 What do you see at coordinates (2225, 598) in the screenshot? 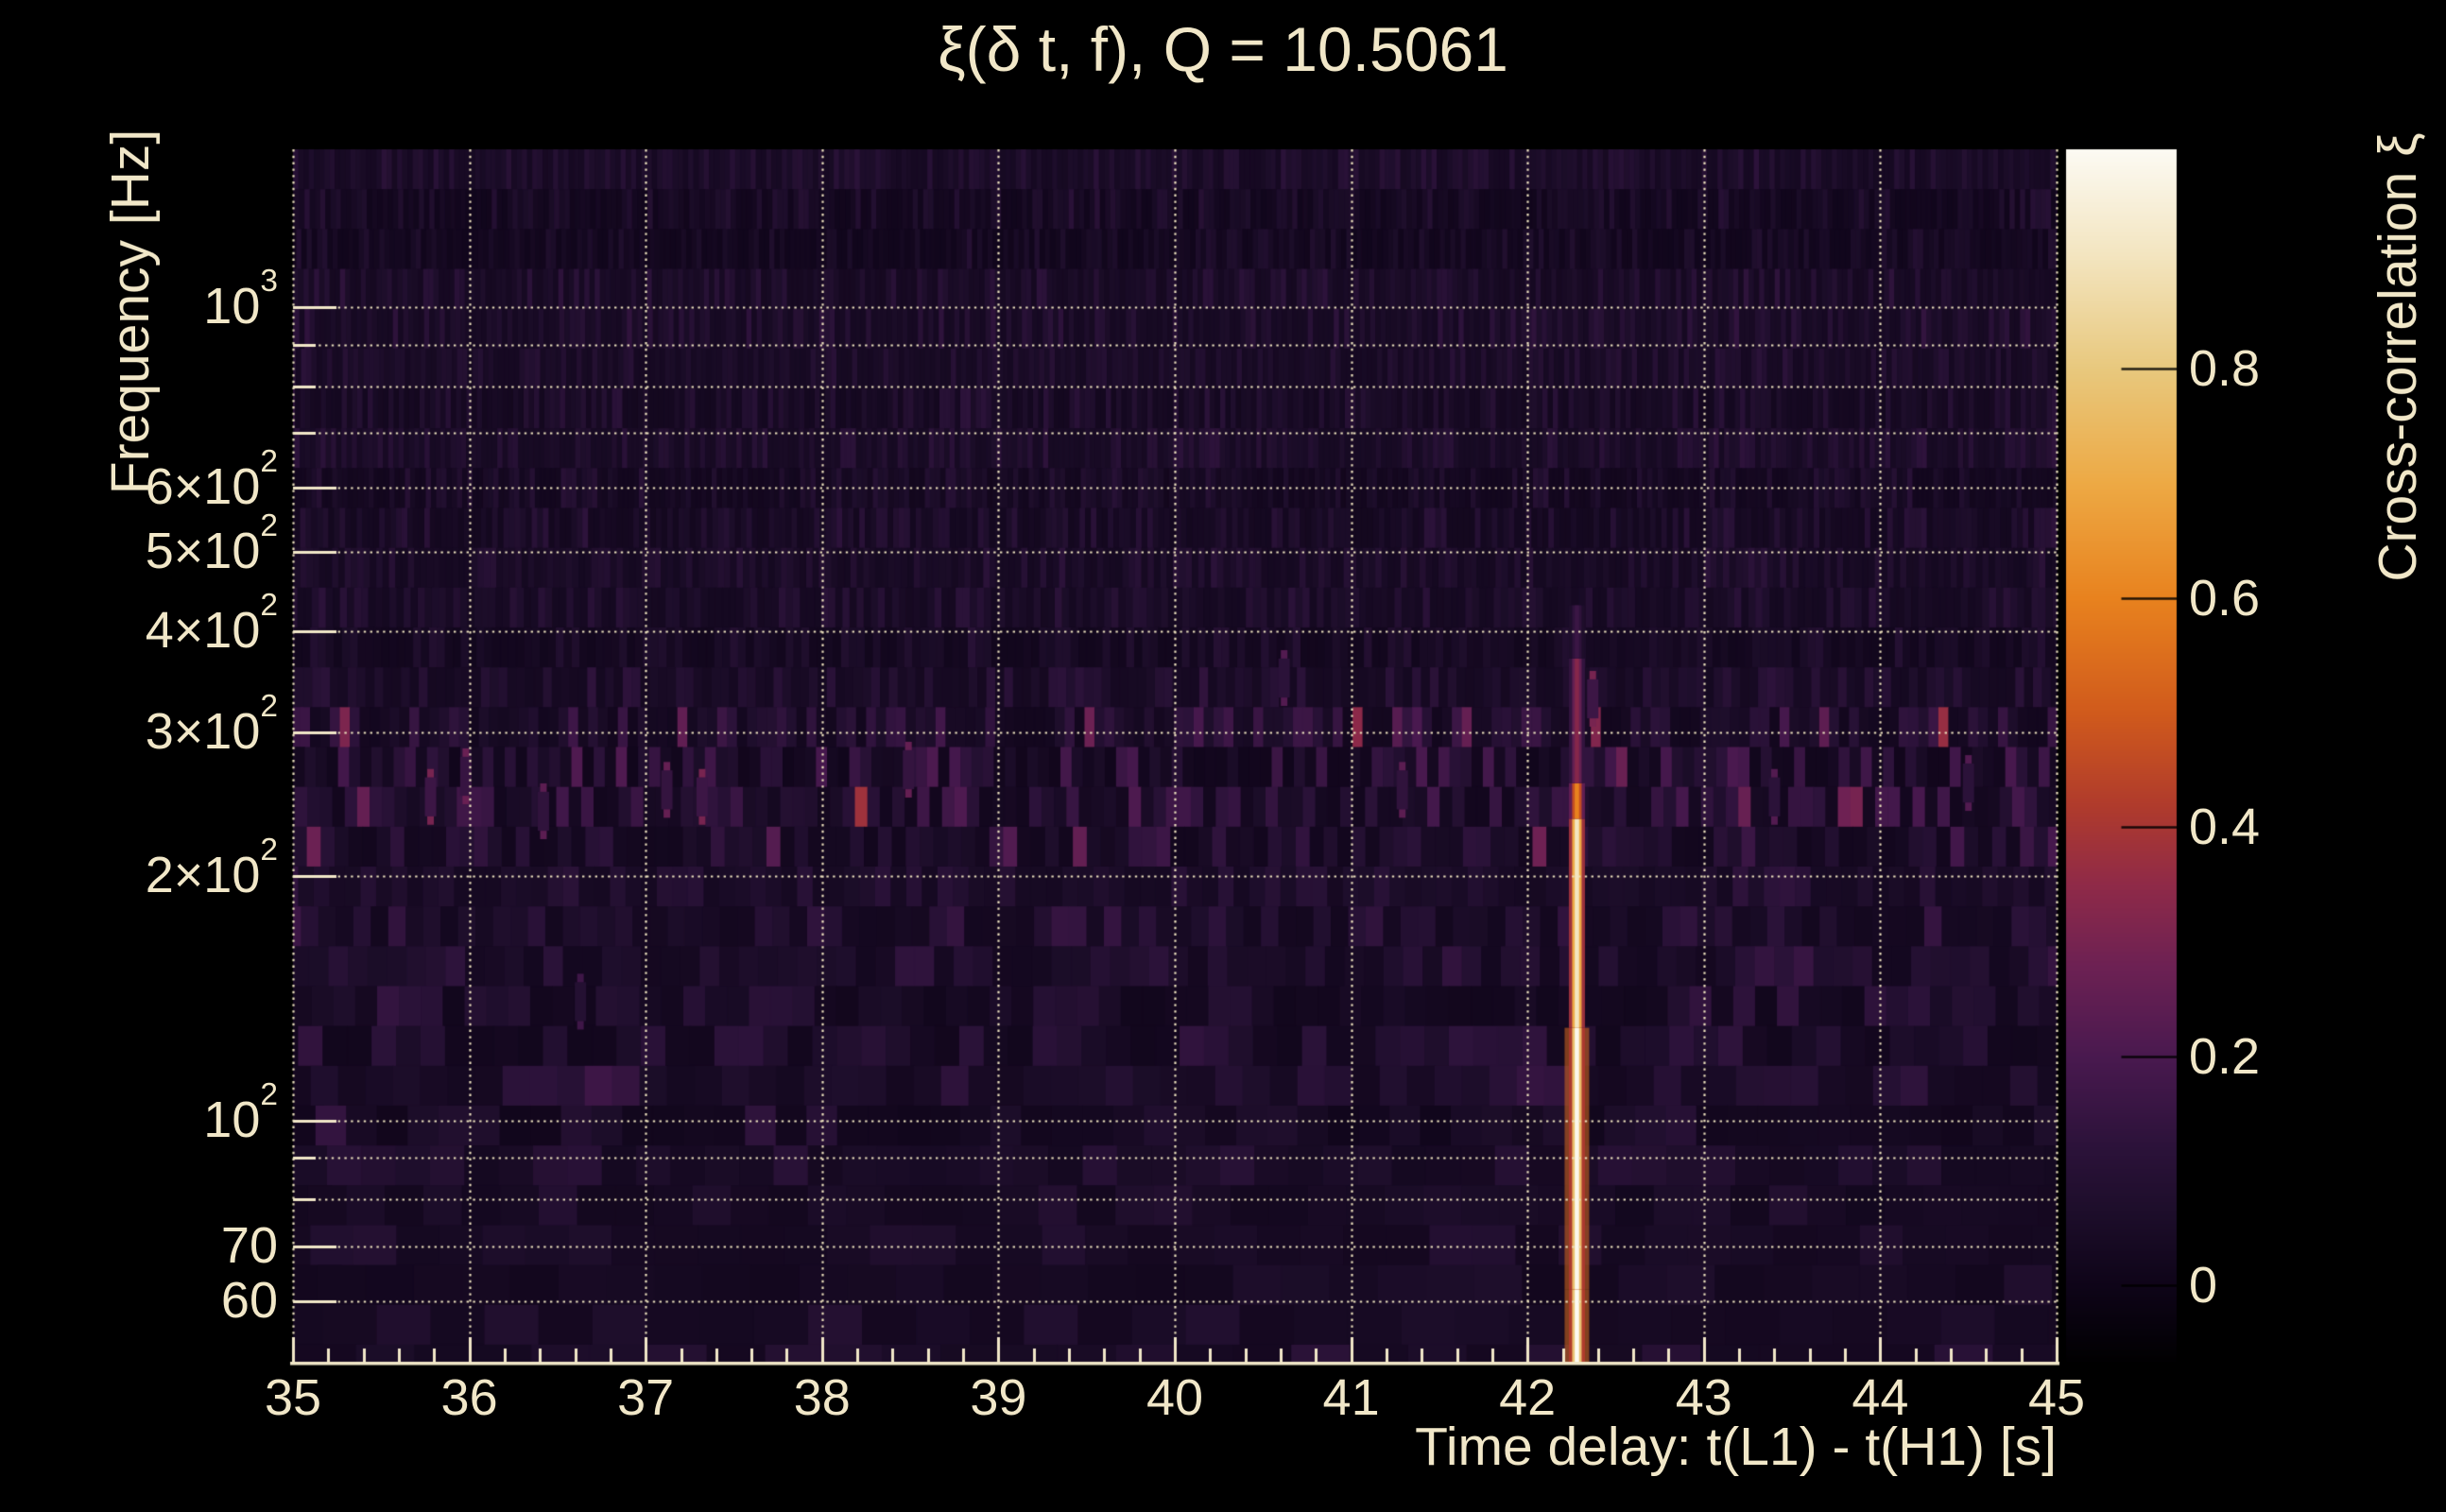
I see `colorbar-tick-label: 0.6` at bounding box center [2225, 598].